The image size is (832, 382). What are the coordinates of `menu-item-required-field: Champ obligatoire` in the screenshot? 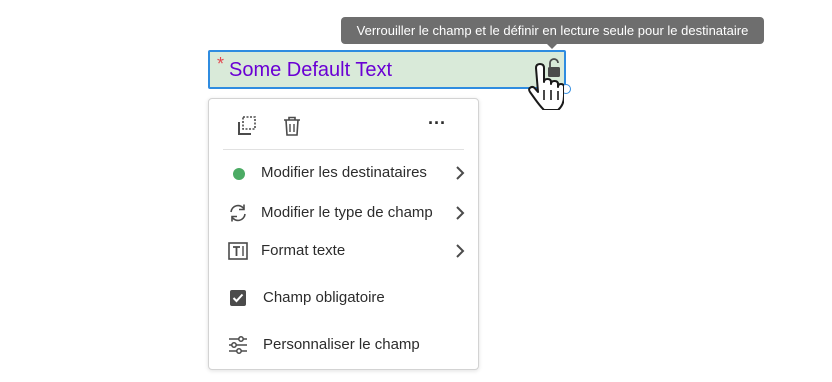 It's located at (343, 298).